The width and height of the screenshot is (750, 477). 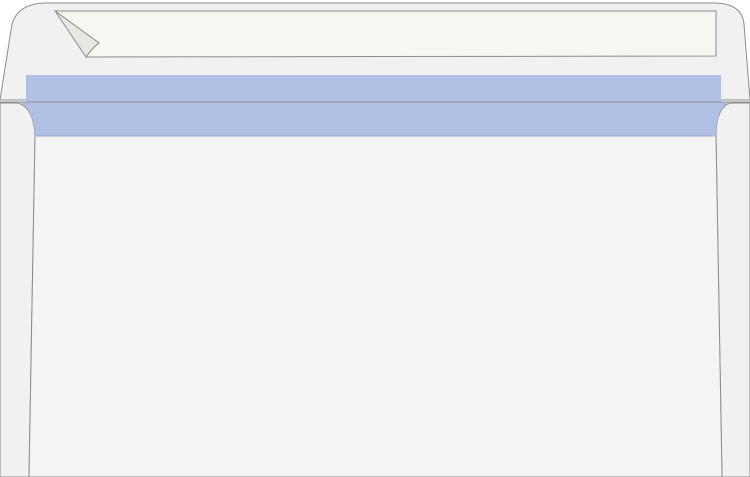 What do you see at coordinates (385, 34) in the screenshot?
I see `peel-strip` at bounding box center [385, 34].